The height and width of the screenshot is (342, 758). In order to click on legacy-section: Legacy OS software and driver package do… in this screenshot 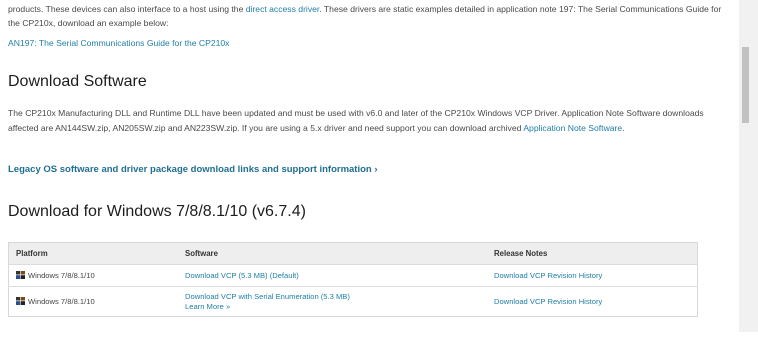, I will do `click(193, 169)`.